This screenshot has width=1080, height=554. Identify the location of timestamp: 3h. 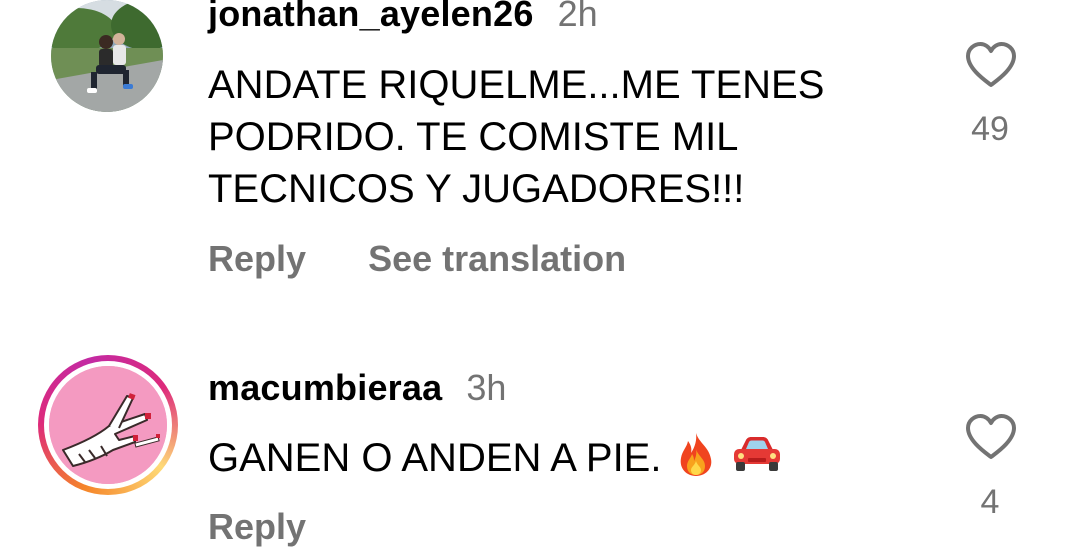
(486, 387).